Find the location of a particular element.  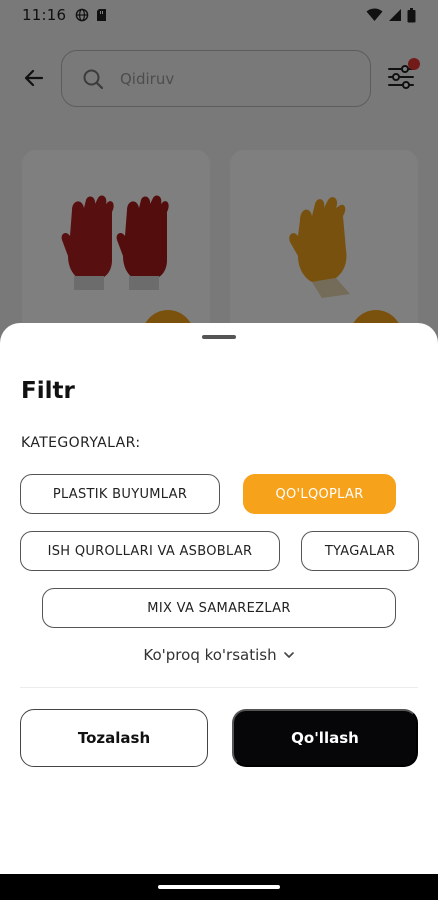

show-more-label: Ko'proq ko'rsatish is located at coordinates (210, 655).